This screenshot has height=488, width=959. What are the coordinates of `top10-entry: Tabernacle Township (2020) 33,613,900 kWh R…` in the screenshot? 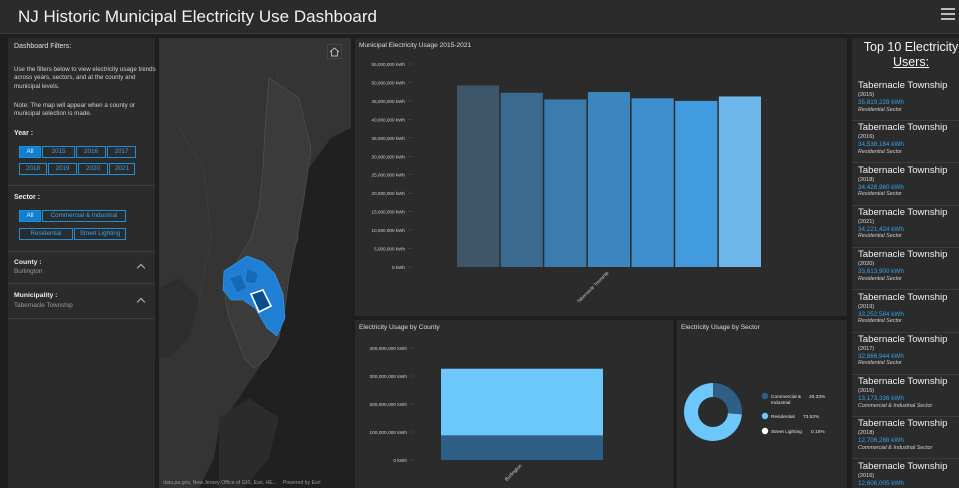 It's located at (905, 270).